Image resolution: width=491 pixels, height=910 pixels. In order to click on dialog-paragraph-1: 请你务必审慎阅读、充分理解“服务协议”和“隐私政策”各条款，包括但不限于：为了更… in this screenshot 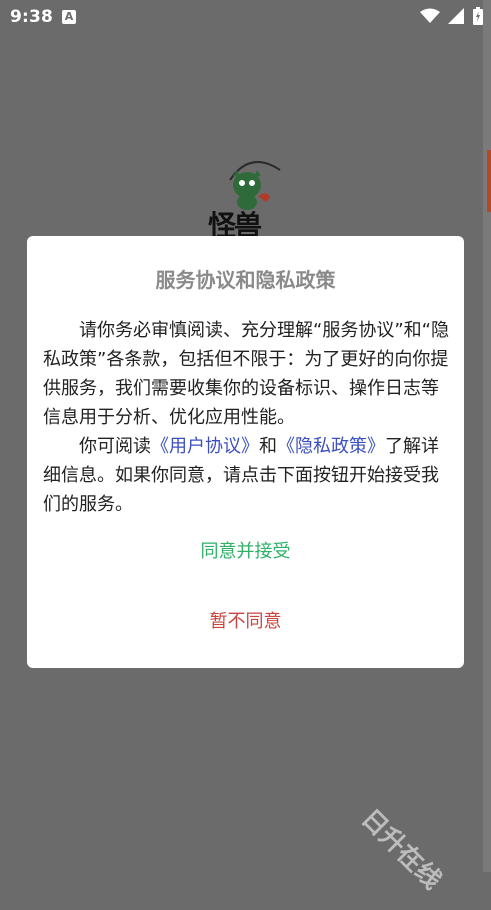, I will do `click(246, 374)`.